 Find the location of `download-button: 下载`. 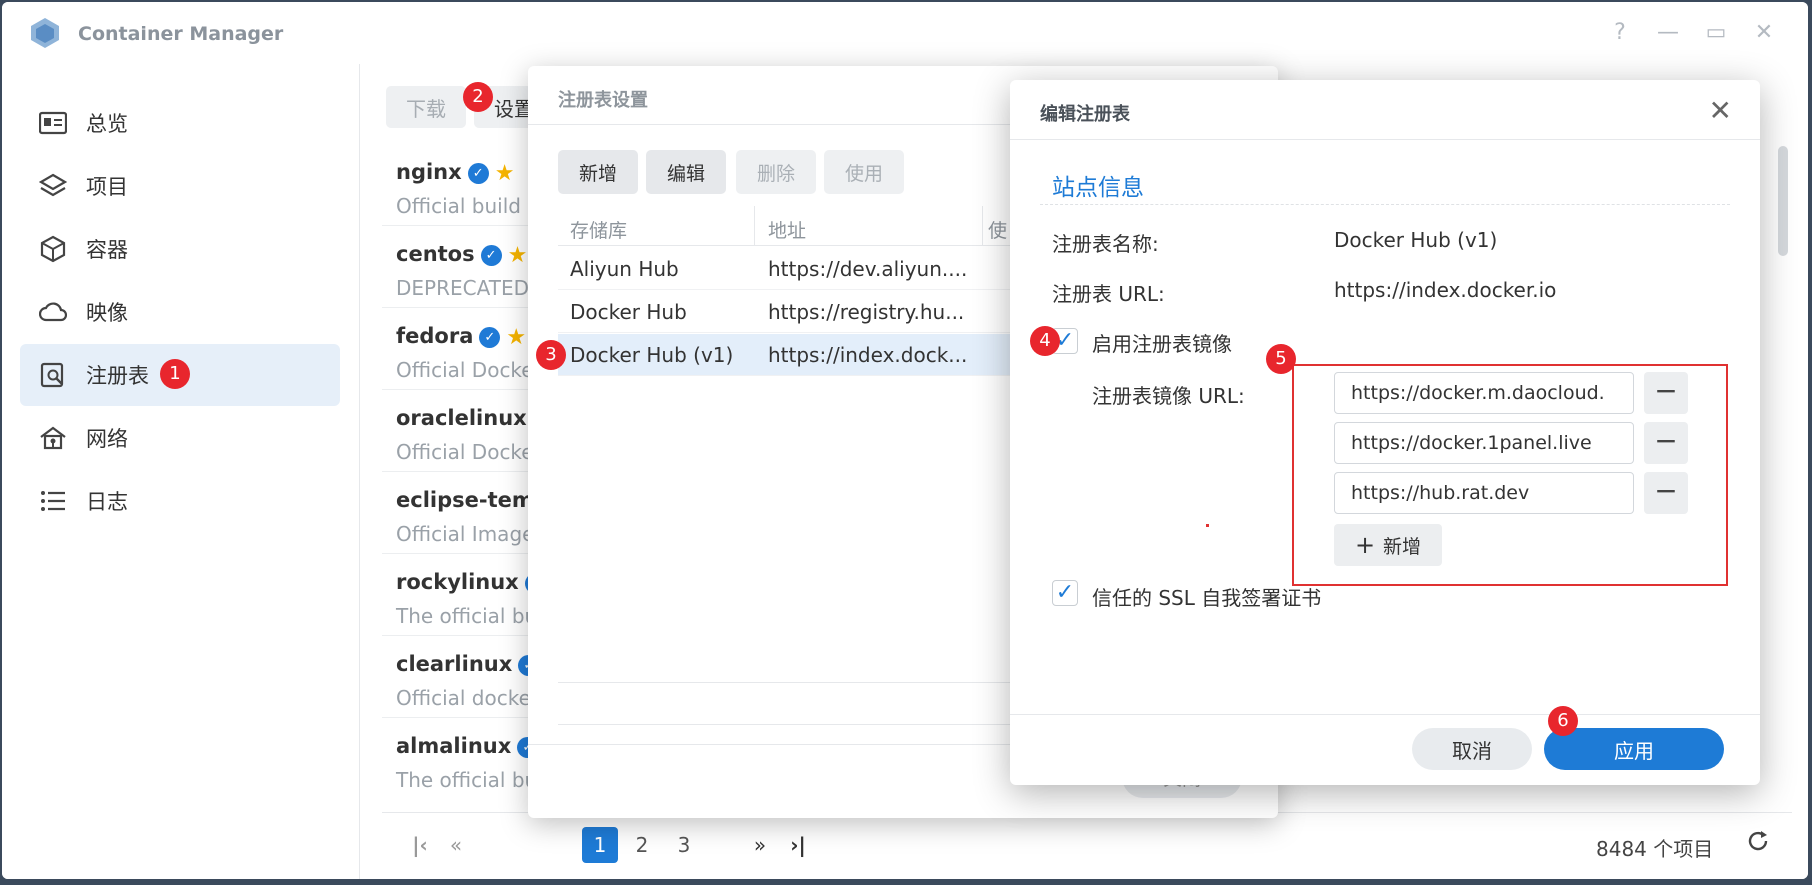

download-button: 下载 is located at coordinates (426, 107).